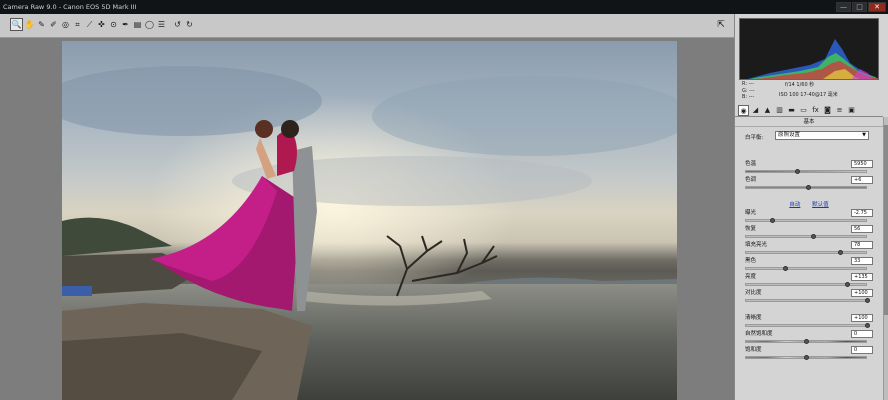  Describe the element at coordinates (862, 164) in the screenshot. I see `slider-value-input: 5950` at that location.